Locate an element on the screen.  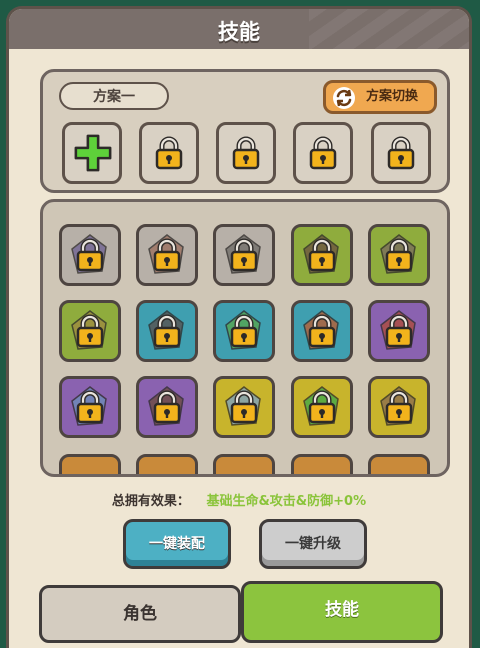
effect-label: 总拥有效果： is located at coordinates (150, 501).